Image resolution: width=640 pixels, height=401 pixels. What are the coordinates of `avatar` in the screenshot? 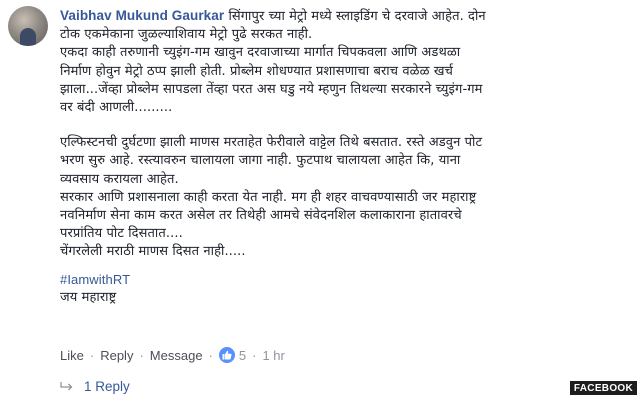 It's located at (28, 26).